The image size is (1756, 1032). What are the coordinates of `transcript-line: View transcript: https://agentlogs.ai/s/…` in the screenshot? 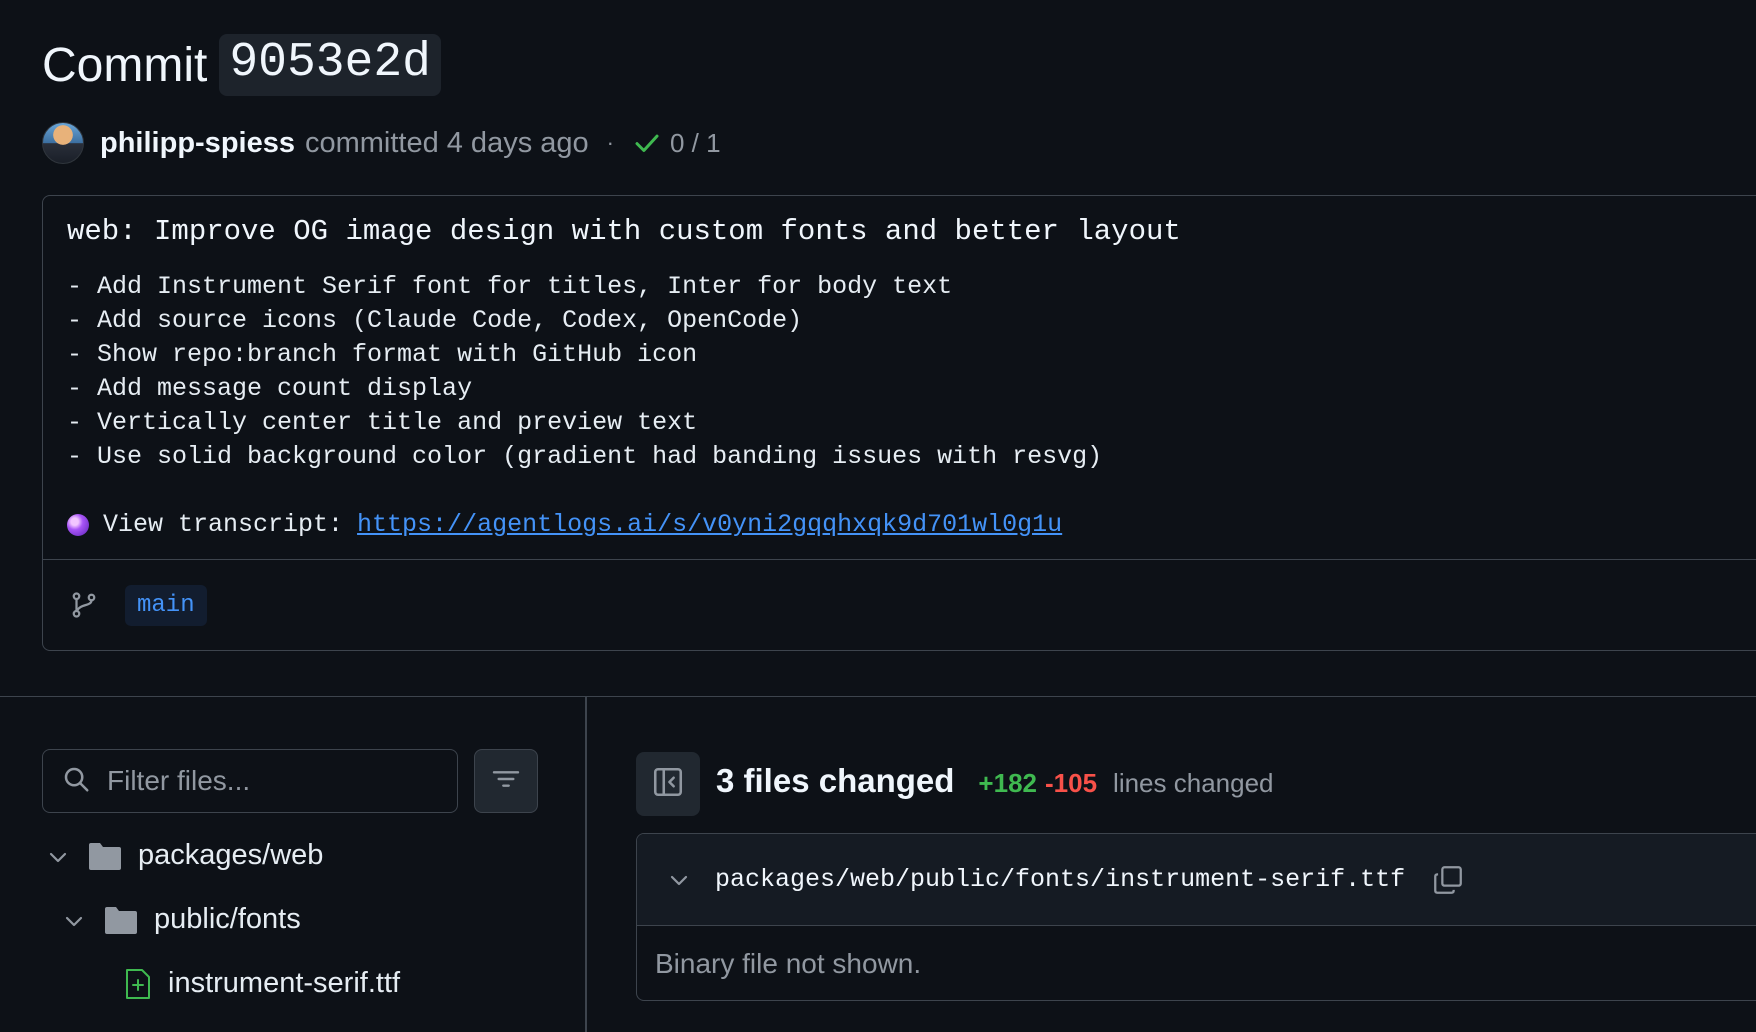 It's located at (911, 525).